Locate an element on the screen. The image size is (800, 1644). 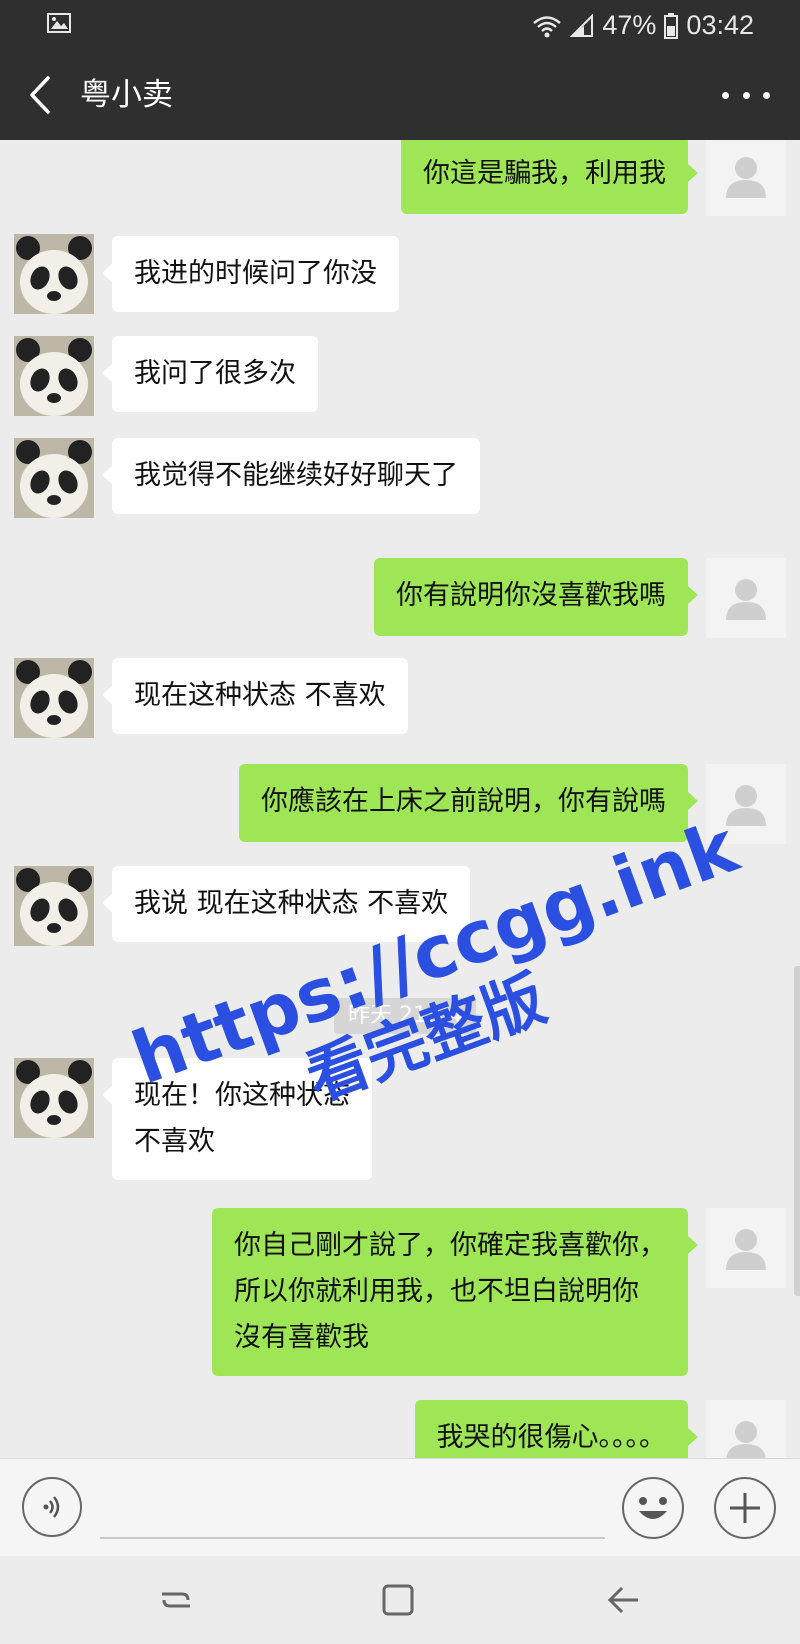
recent-apps-icon is located at coordinates (176, 1600).